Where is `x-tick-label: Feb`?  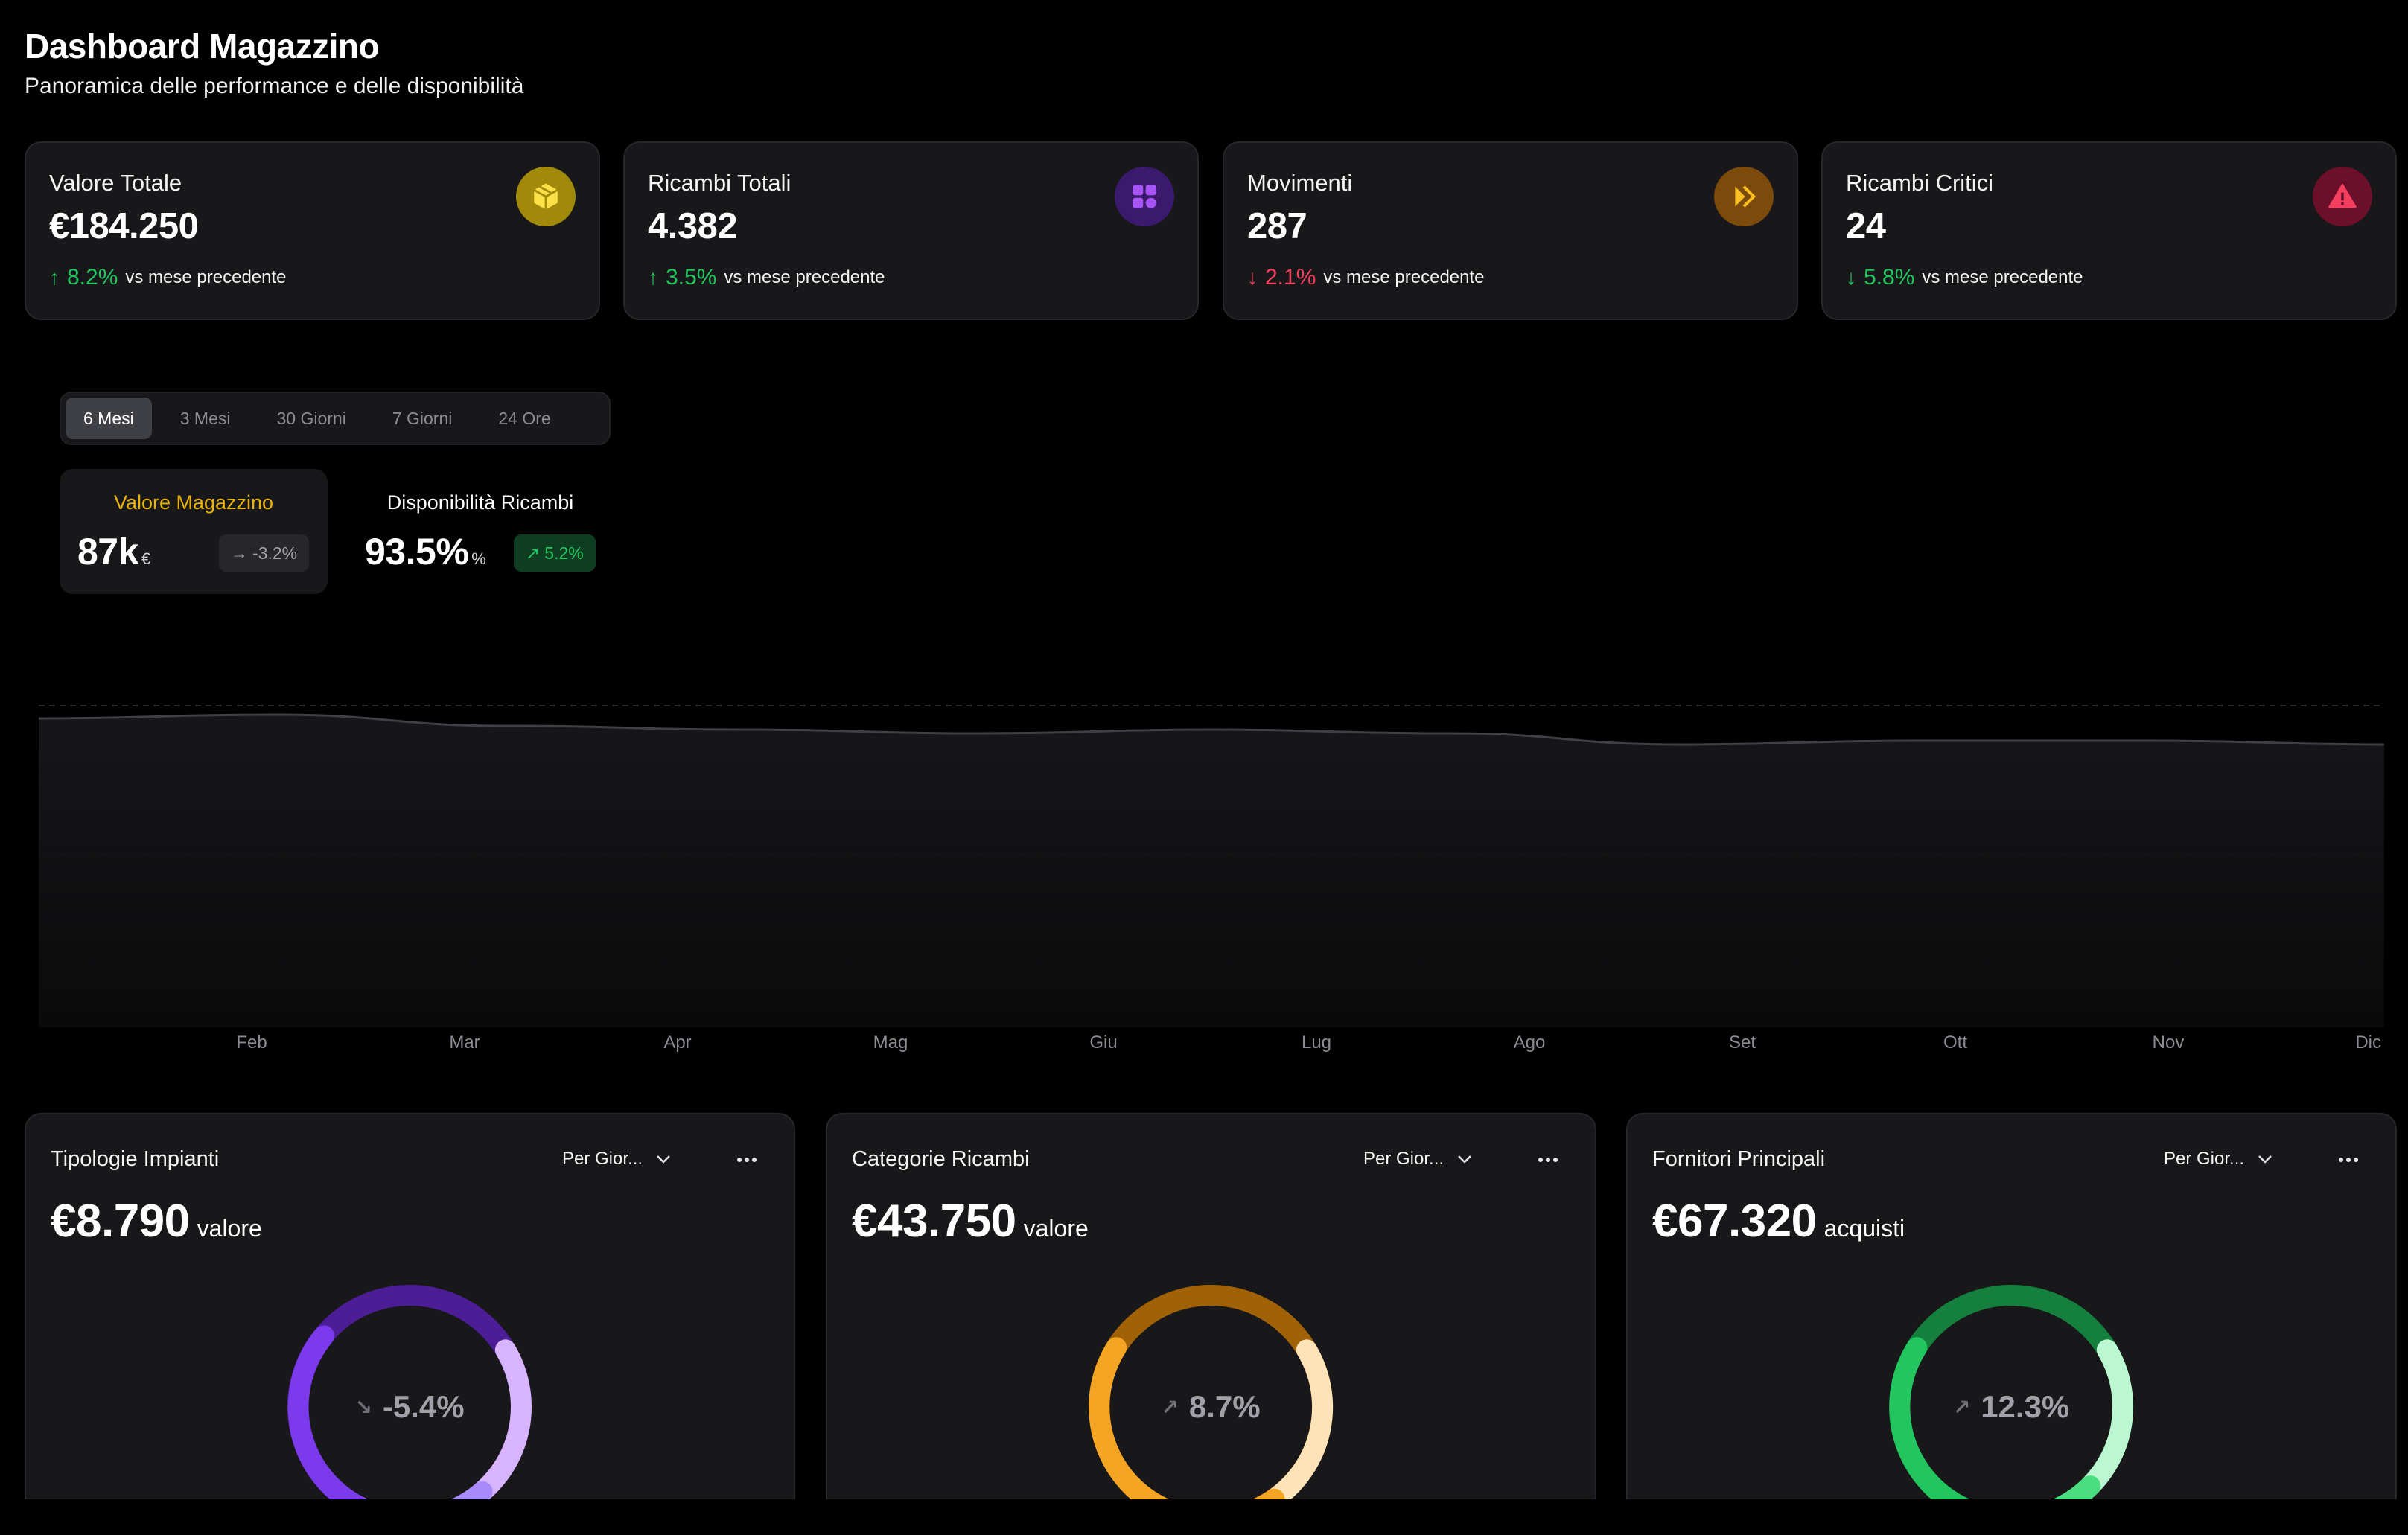 x-tick-label: Feb is located at coordinates (251, 1043).